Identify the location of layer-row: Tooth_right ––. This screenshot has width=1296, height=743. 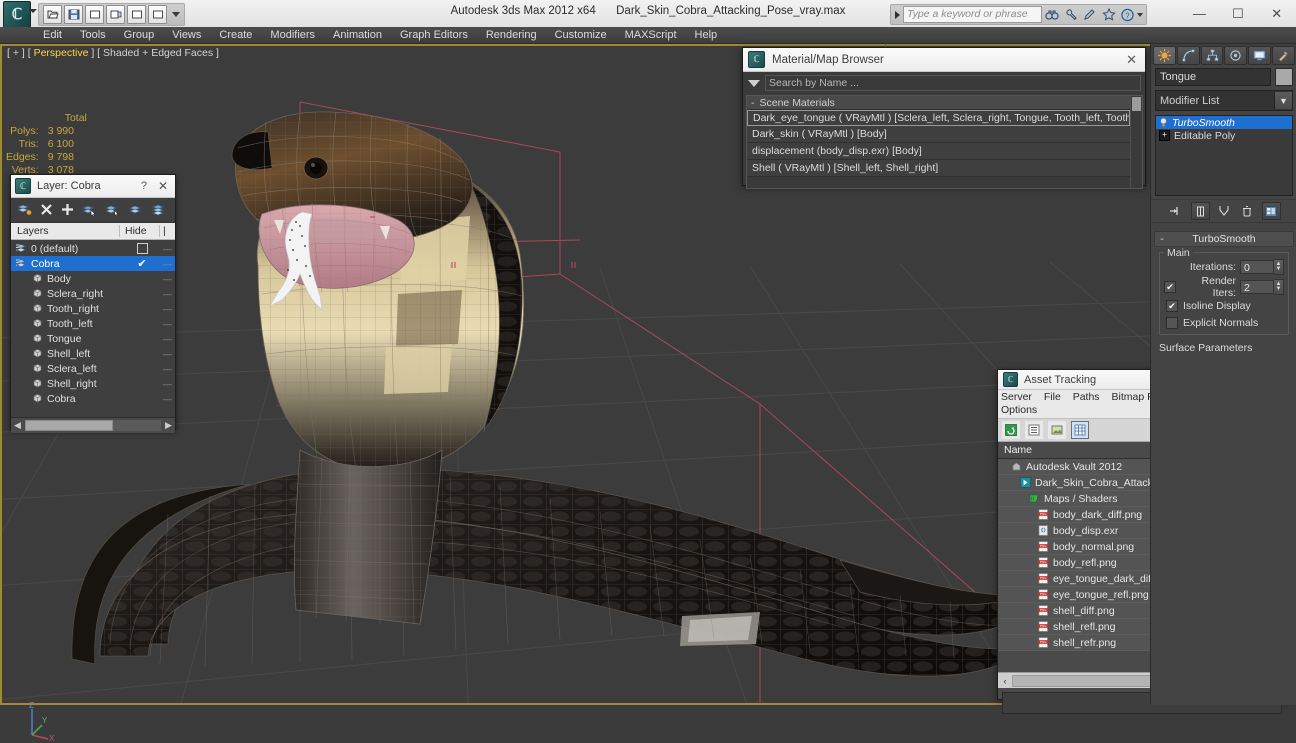
(93, 308).